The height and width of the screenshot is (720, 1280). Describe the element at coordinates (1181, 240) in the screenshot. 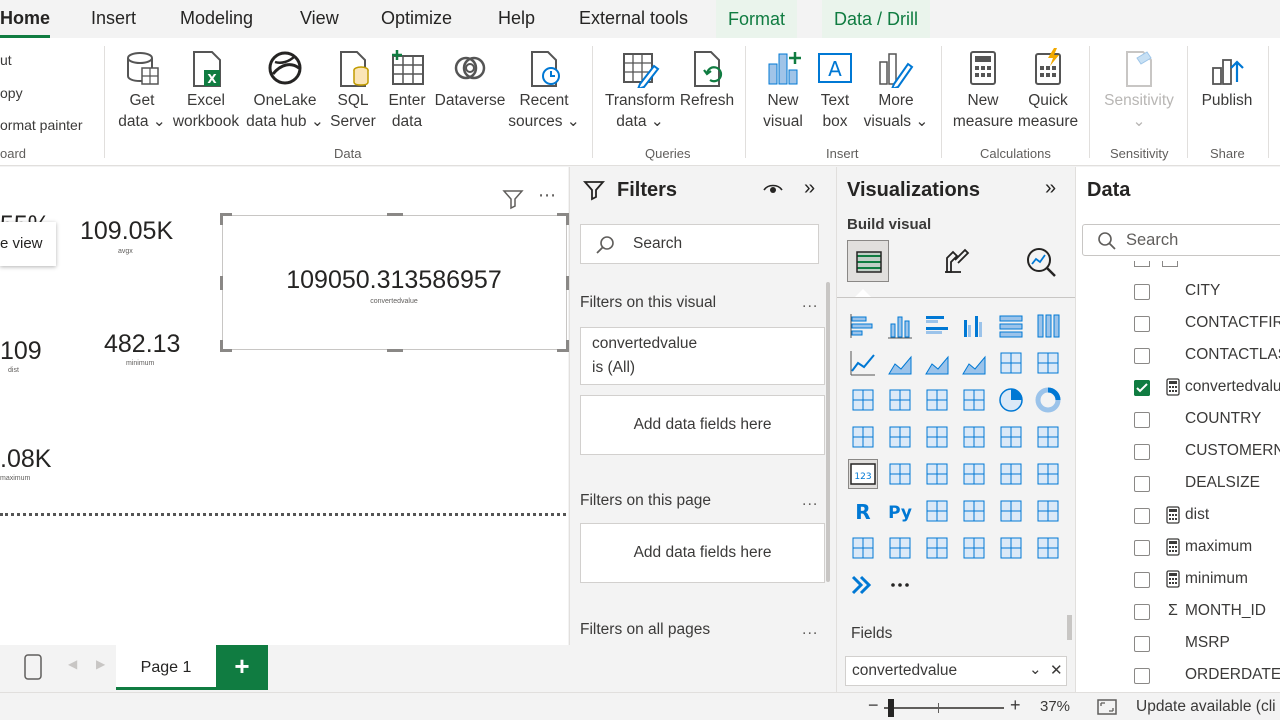

I see `data-search-input: Search` at that location.